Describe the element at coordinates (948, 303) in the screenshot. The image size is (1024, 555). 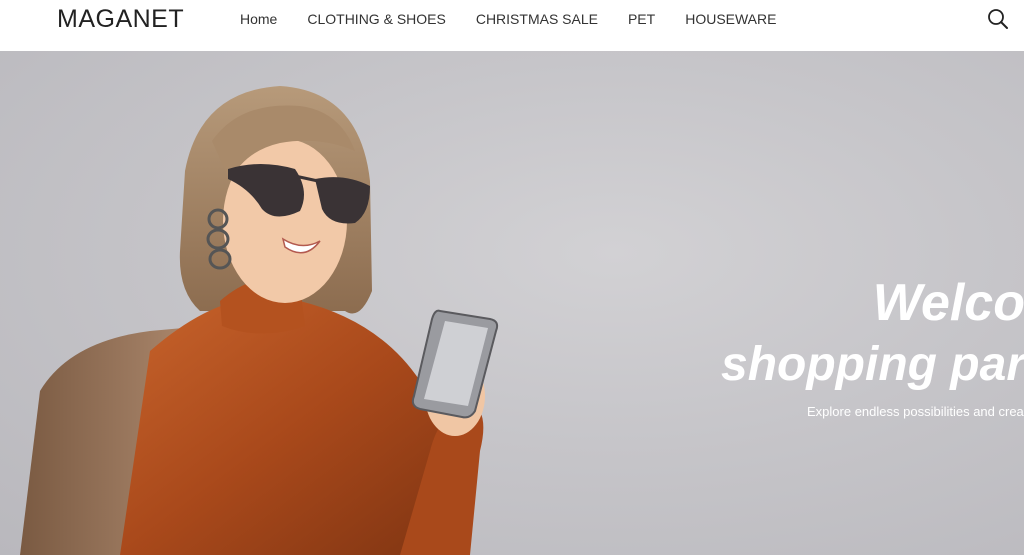
I see `hero-title-line-1: Welco` at that location.